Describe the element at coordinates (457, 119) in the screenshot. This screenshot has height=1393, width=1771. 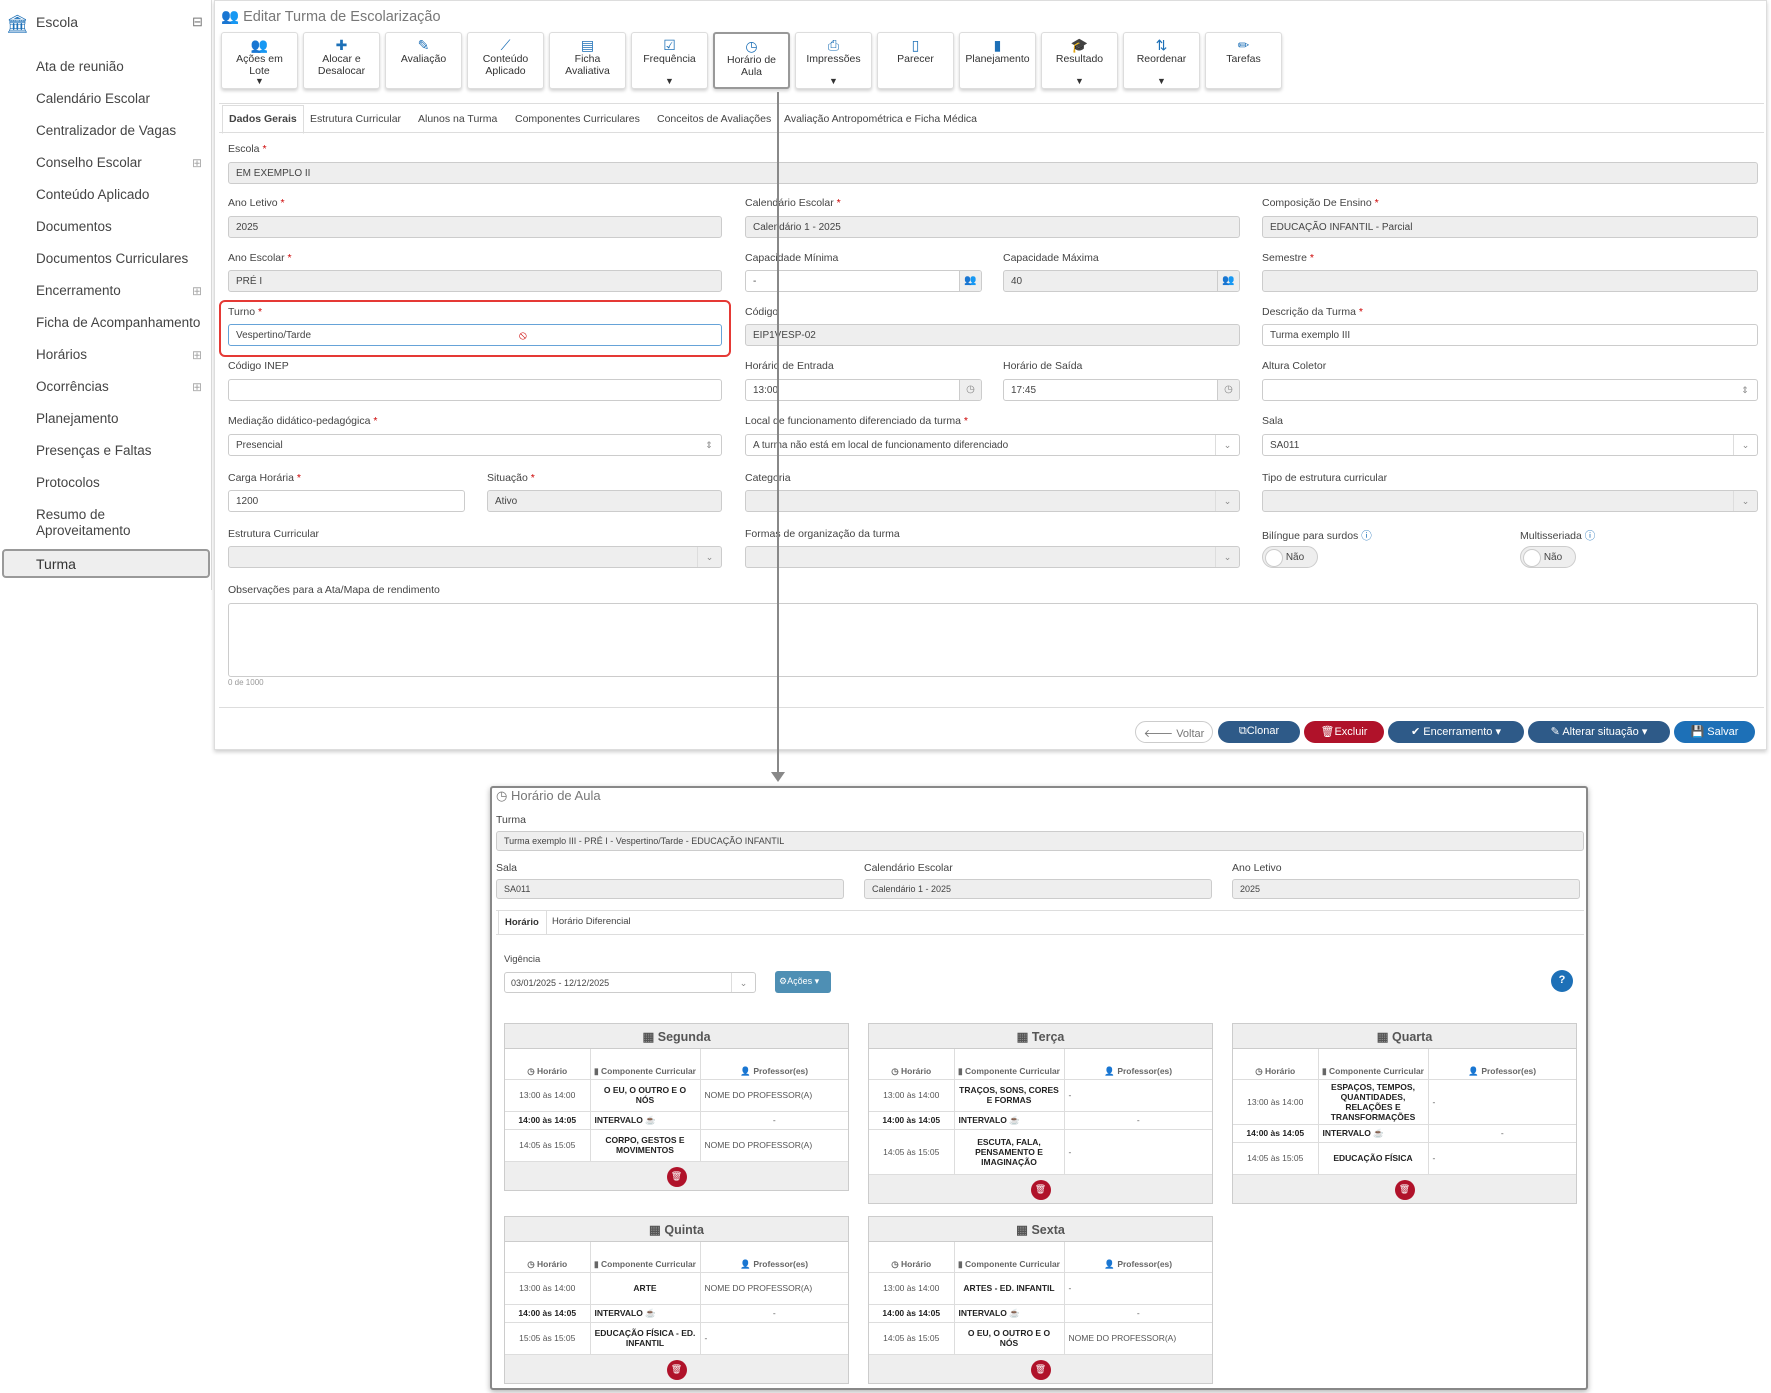
I see `tab: Alunos na Turma` at that location.